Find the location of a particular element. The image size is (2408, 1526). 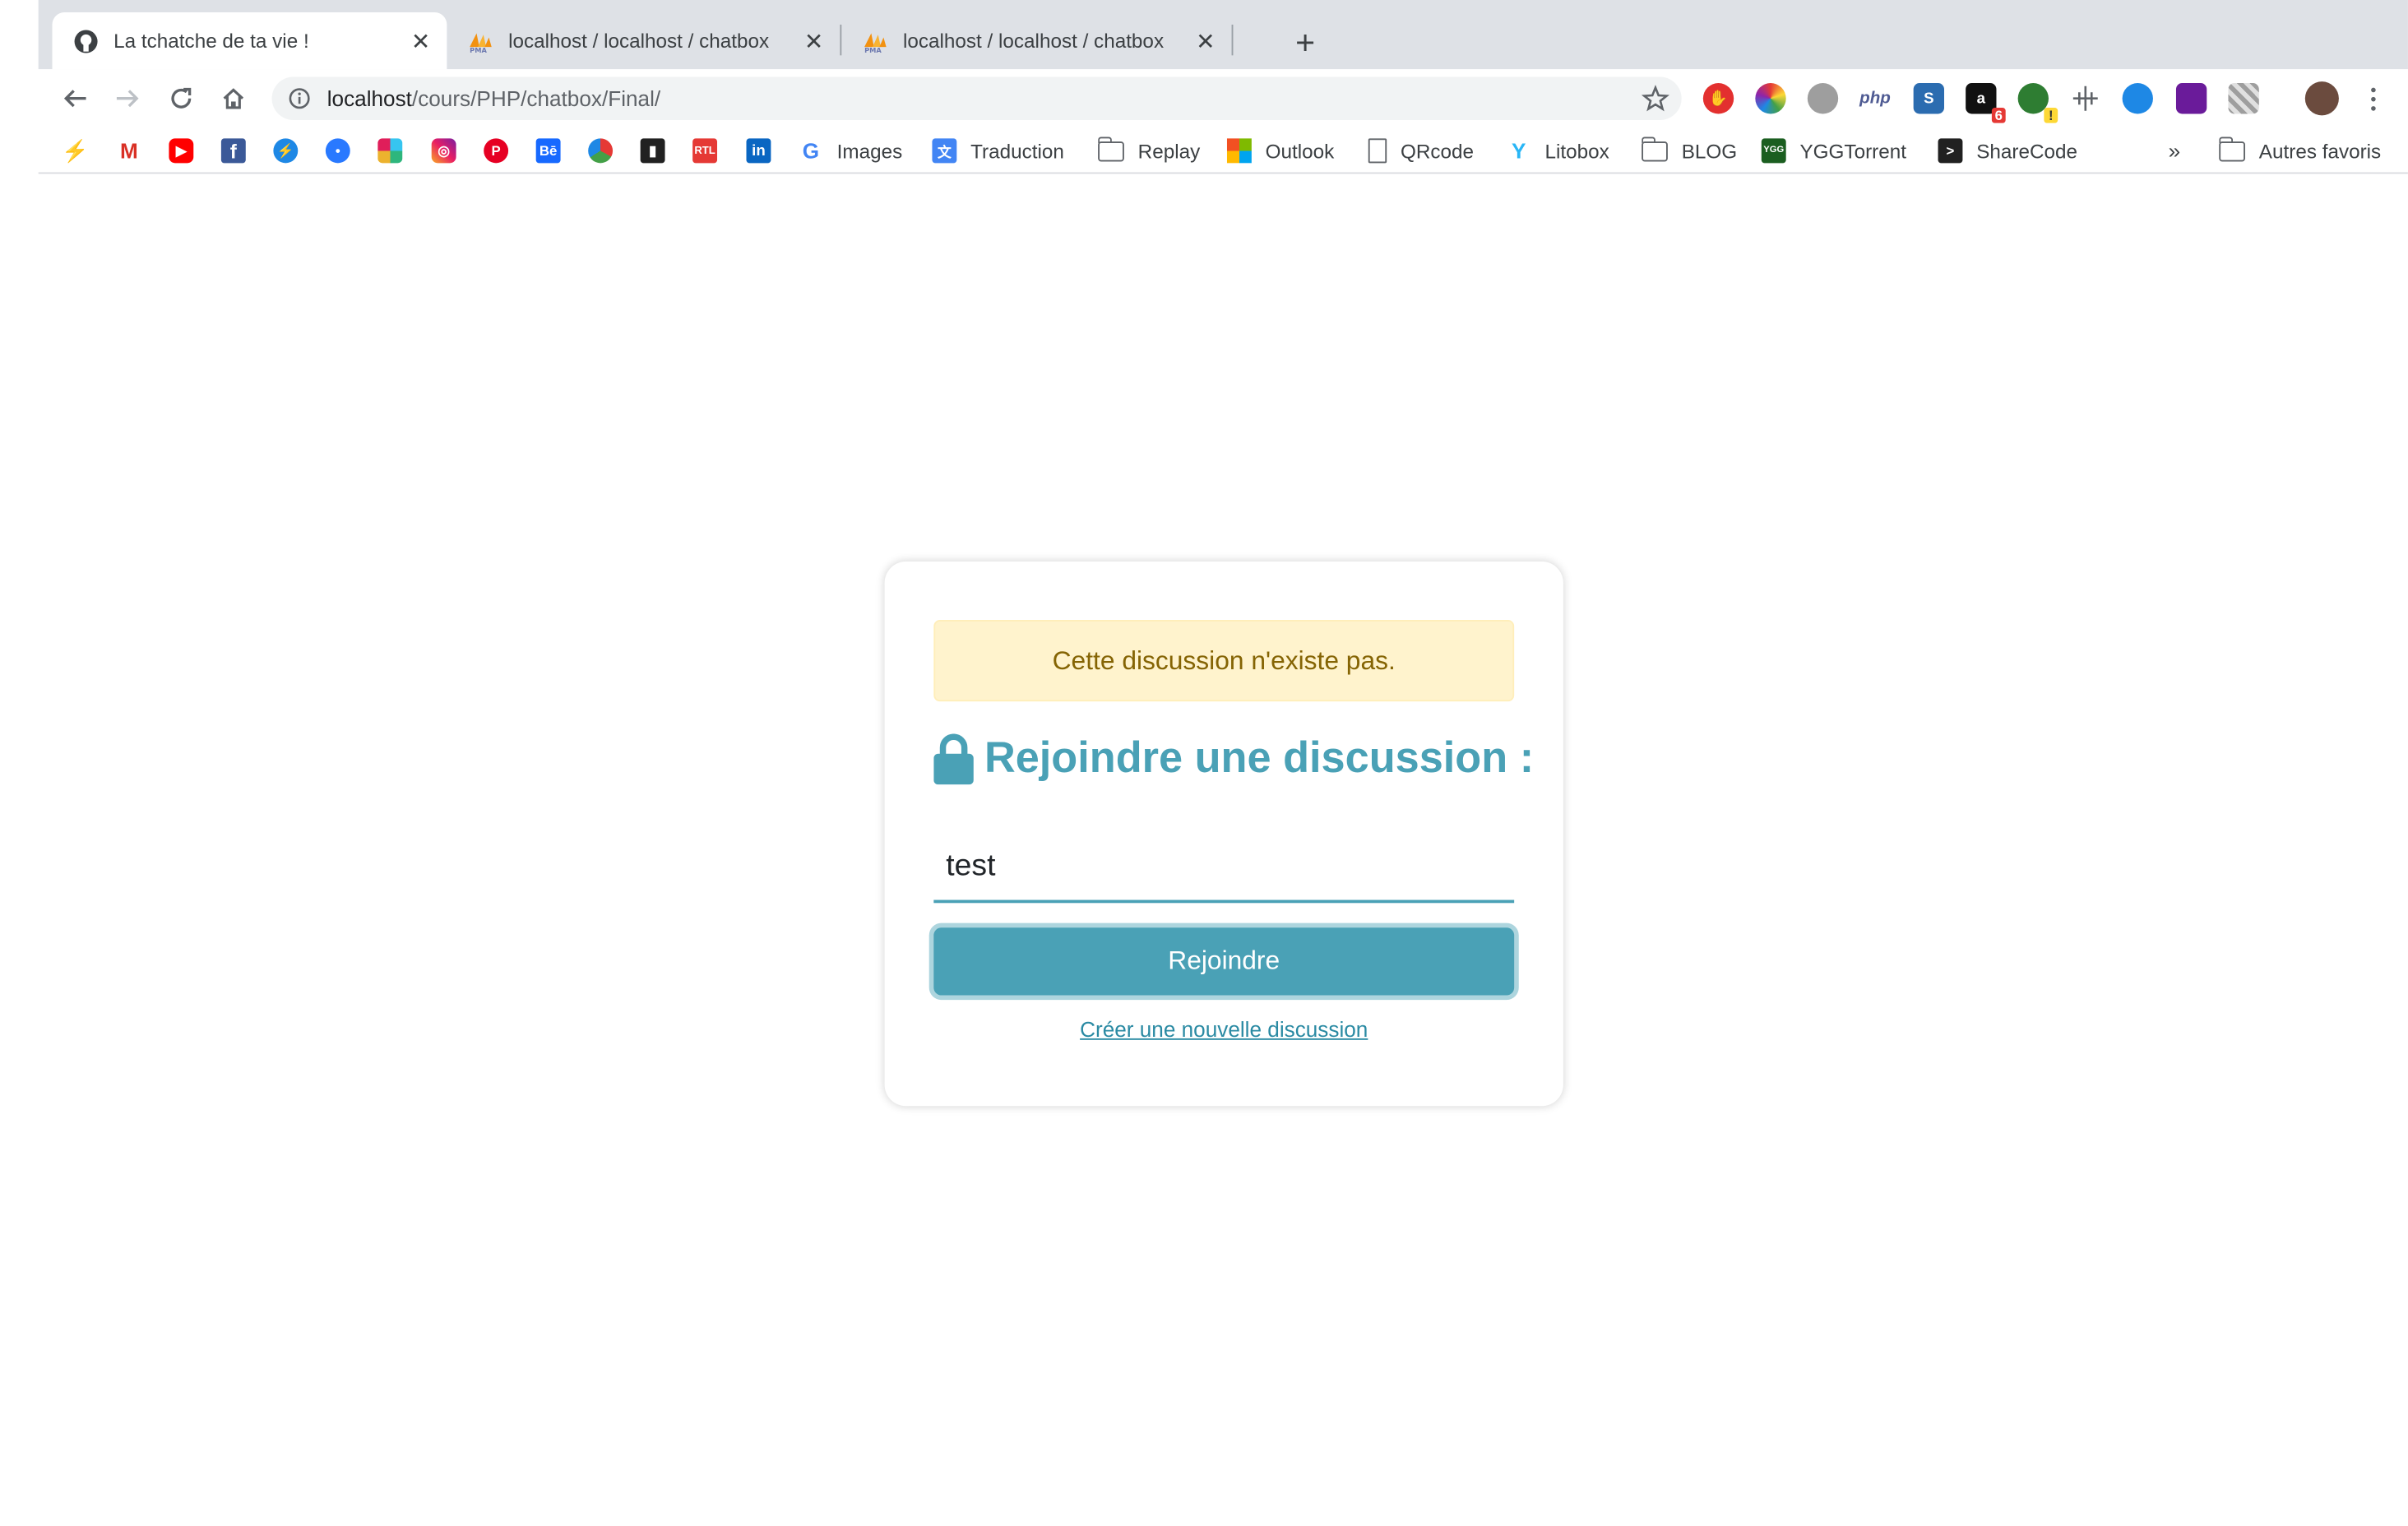

translate-icon: 文 is located at coordinates (944, 151).